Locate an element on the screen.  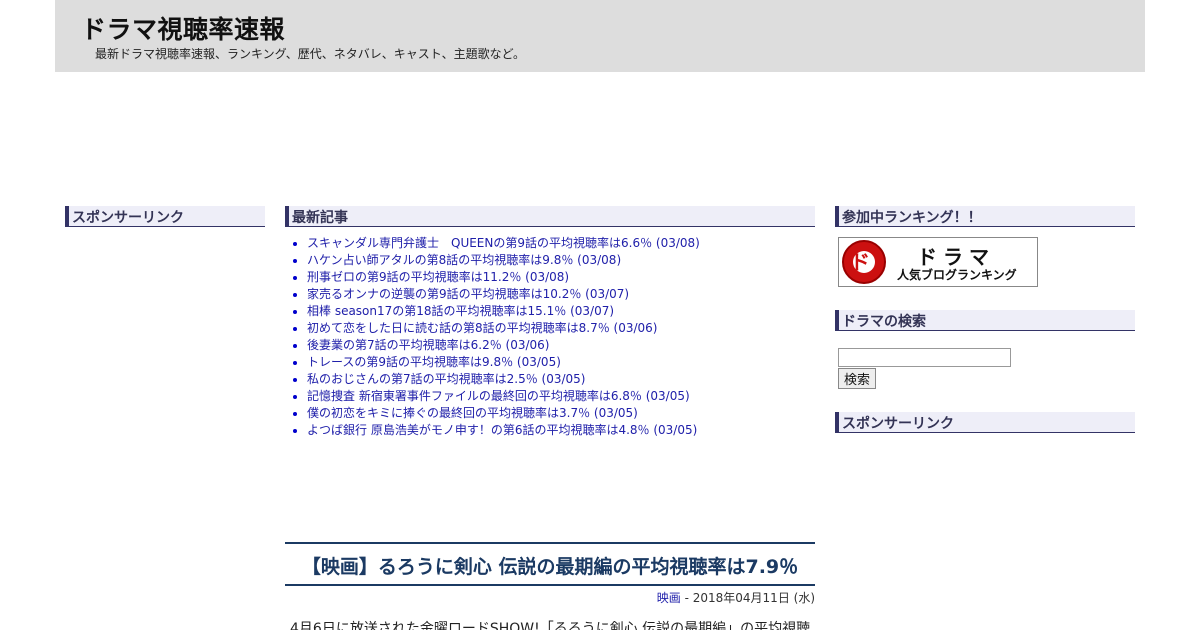
blog-ranking-banner: ド ドラマ 人気ブログランキング is located at coordinates (938, 262).